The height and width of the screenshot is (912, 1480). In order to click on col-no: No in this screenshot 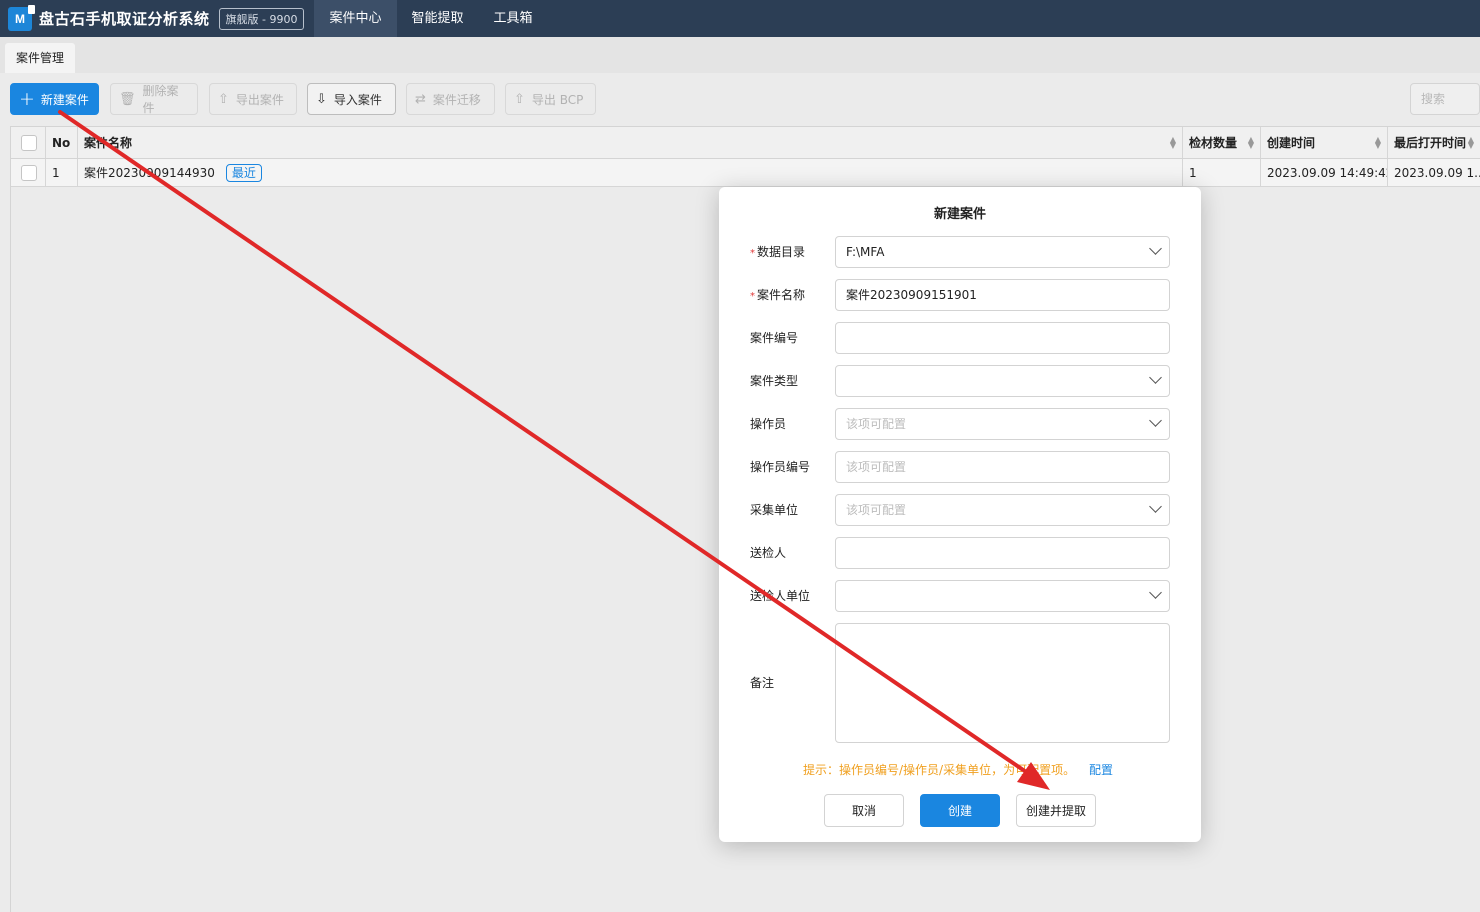, I will do `click(62, 142)`.